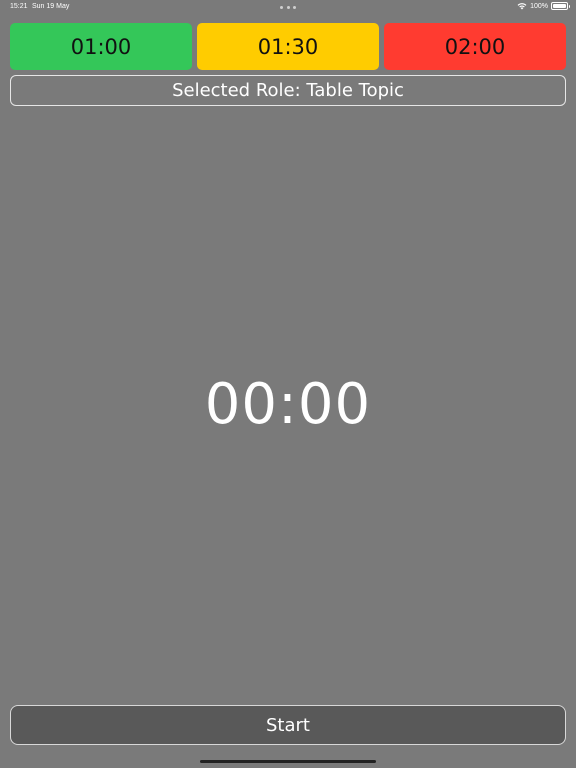  What do you see at coordinates (539, 6) in the screenshot?
I see `battery-percentage: 100%` at bounding box center [539, 6].